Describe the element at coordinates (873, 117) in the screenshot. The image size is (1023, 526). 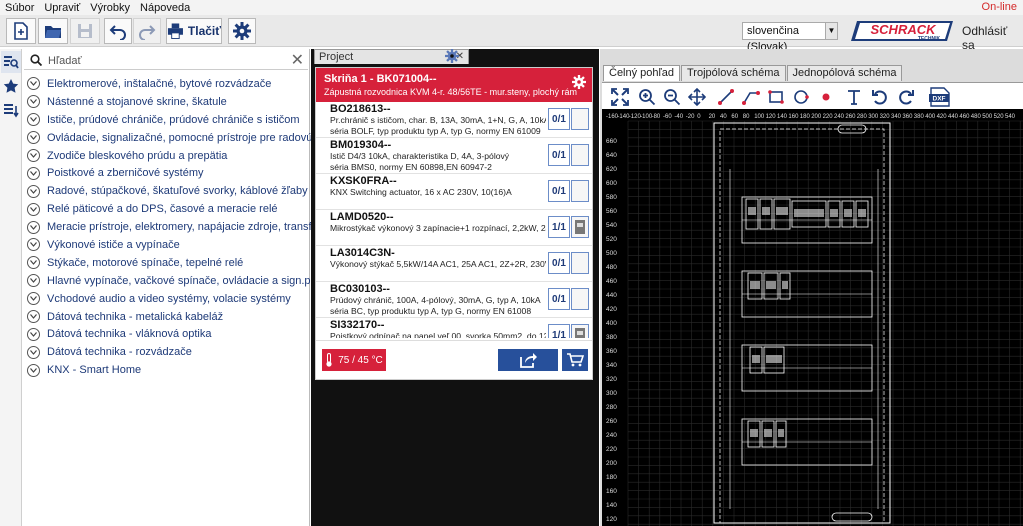
I see `x-ruler-tick: 300` at that location.